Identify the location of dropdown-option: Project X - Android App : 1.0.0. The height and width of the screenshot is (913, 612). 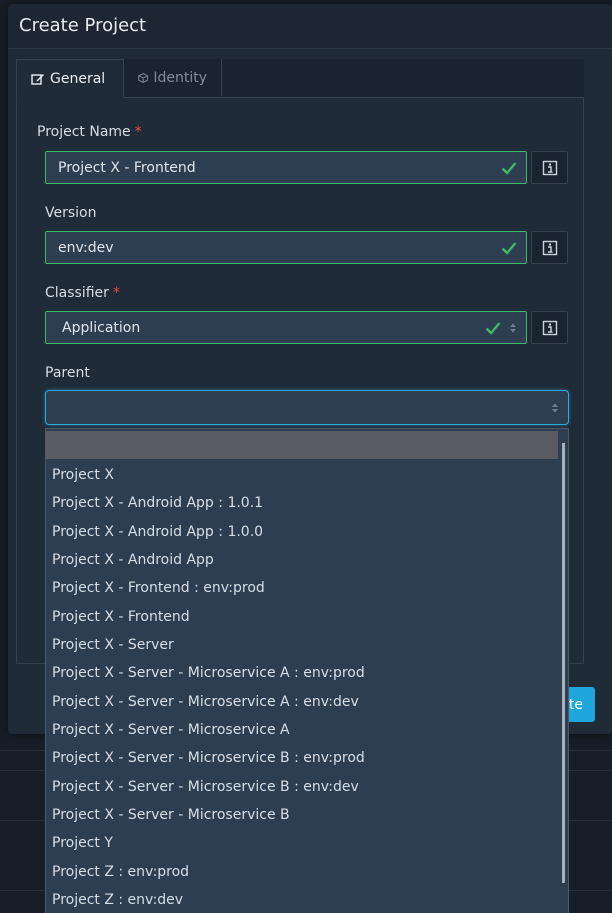
(302, 532).